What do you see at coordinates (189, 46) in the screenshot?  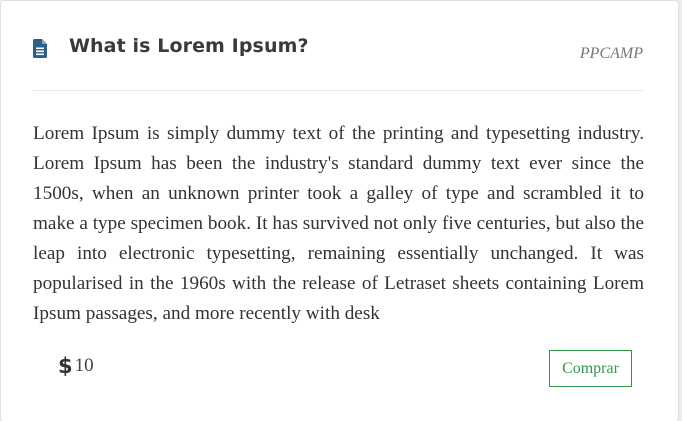 I see `card-title: What is Lorem Ipsum?` at bounding box center [189, 46].